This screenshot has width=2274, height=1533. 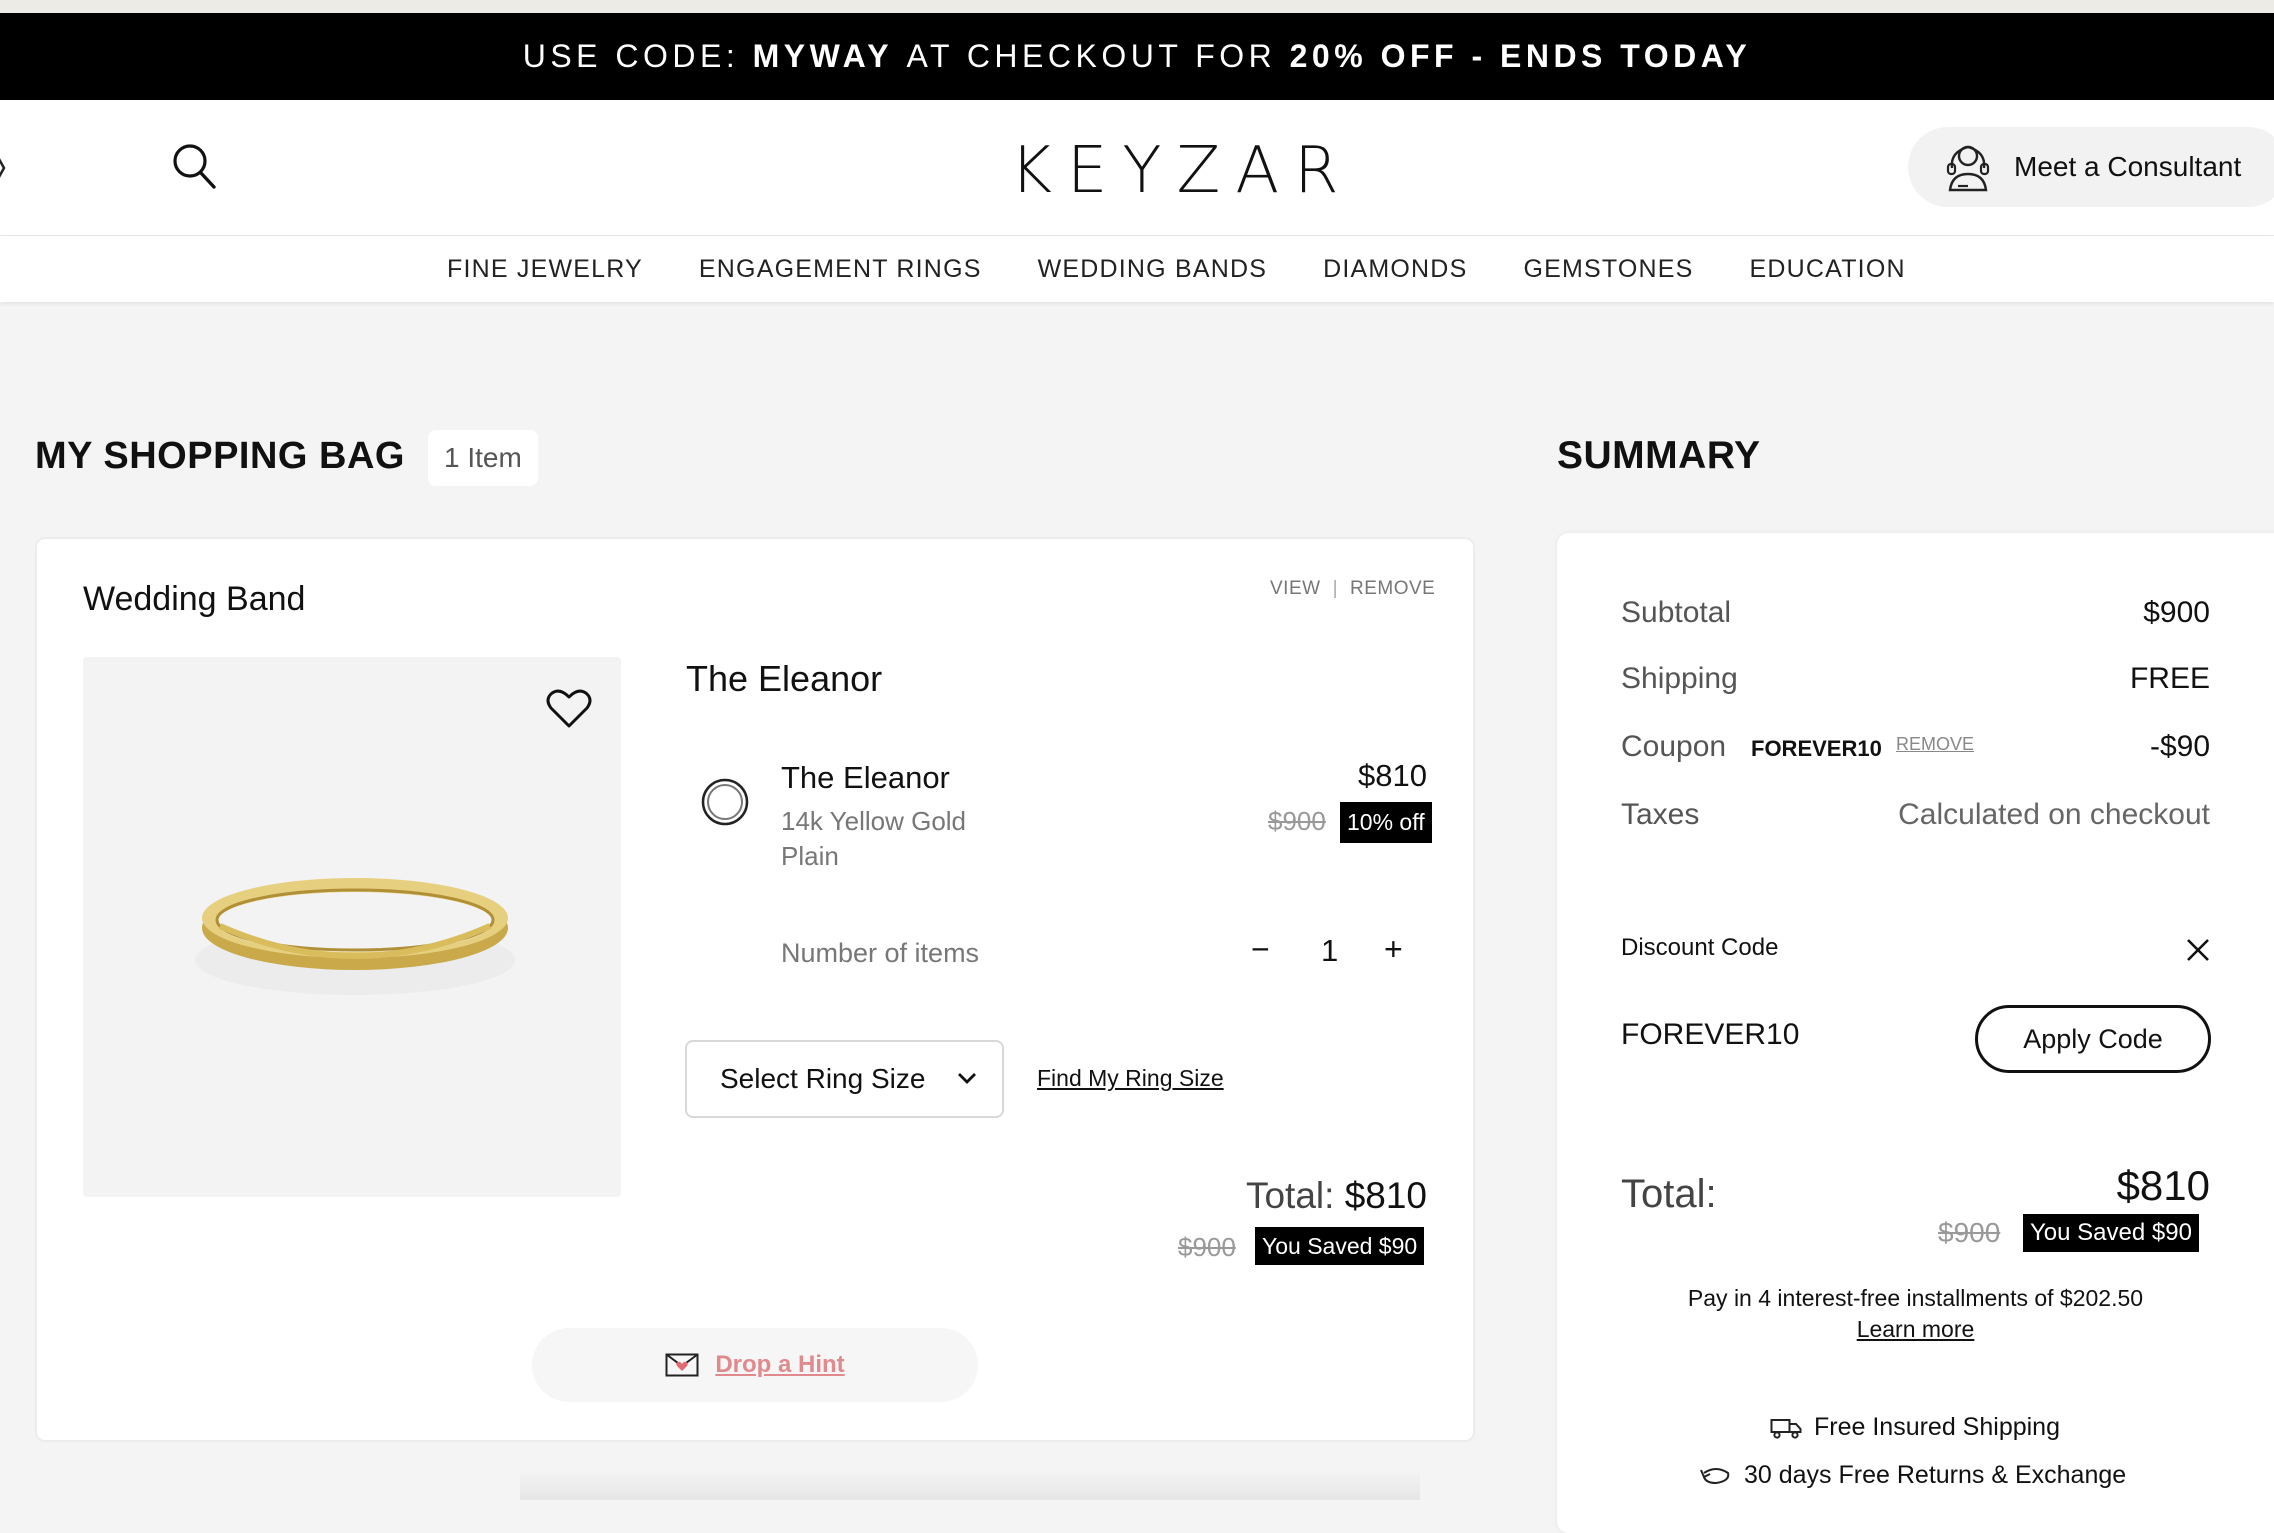 What do you see at coordinates (545, 269) in the screenshot?
I see `nav-item-fine-jewelry: FINE JEWELRY` at bounding box center [545, 269].